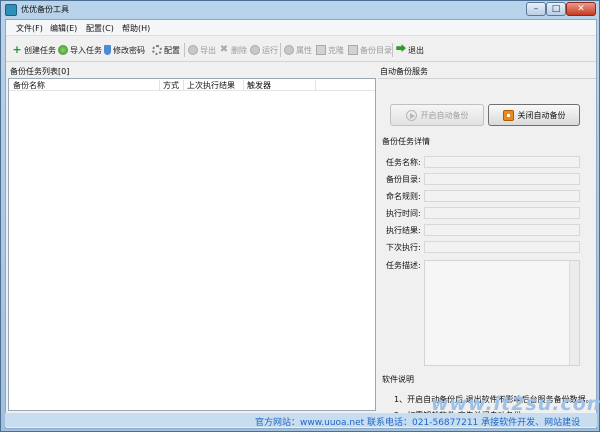 This screenshot has height=432, width=600. I want to click on column-trigger: 触发器, so click(259, 85).